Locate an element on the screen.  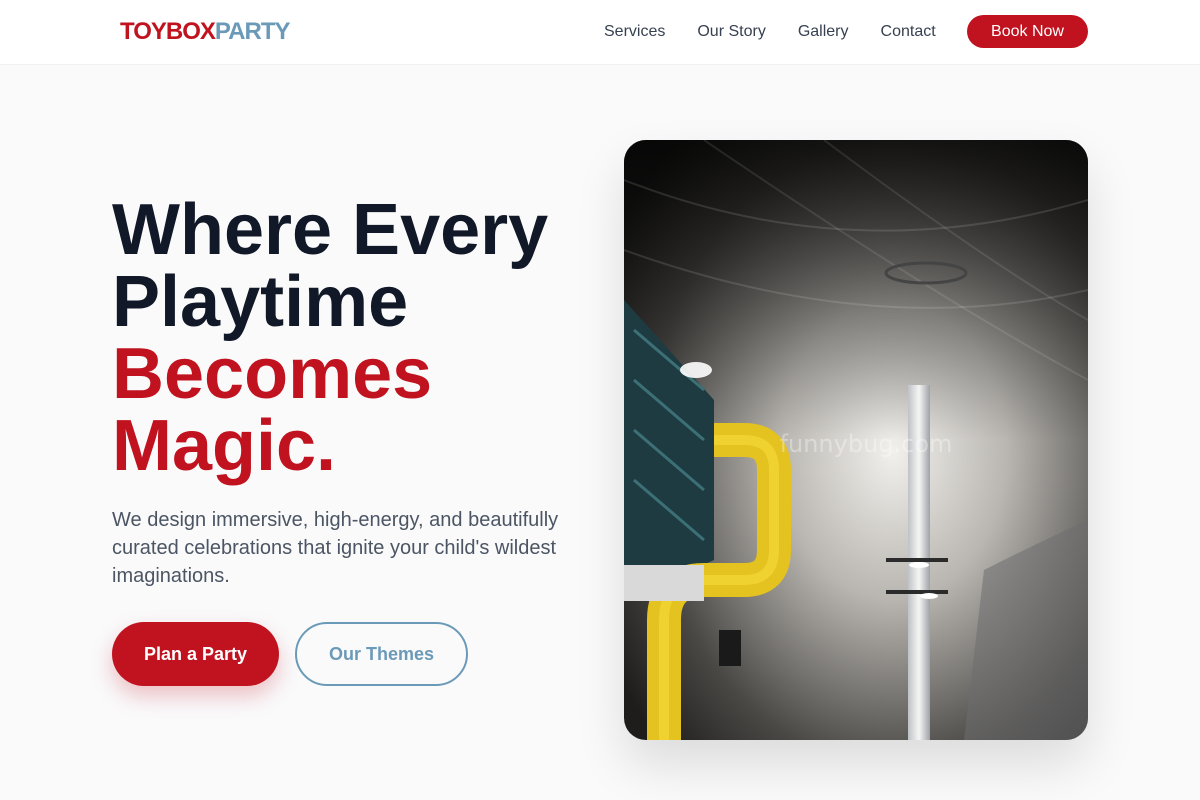
hero-title-accent-line: Magic. is located at coordinates (224, 446).